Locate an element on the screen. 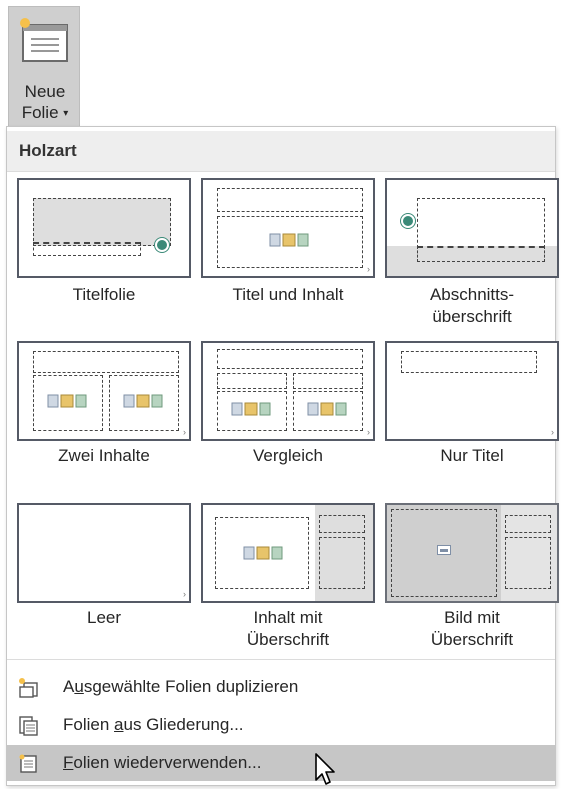 Image resolution: width=562 pixels, height=789 pixels. layout-tile-vergleich: › is located at coordinates (288, 391).